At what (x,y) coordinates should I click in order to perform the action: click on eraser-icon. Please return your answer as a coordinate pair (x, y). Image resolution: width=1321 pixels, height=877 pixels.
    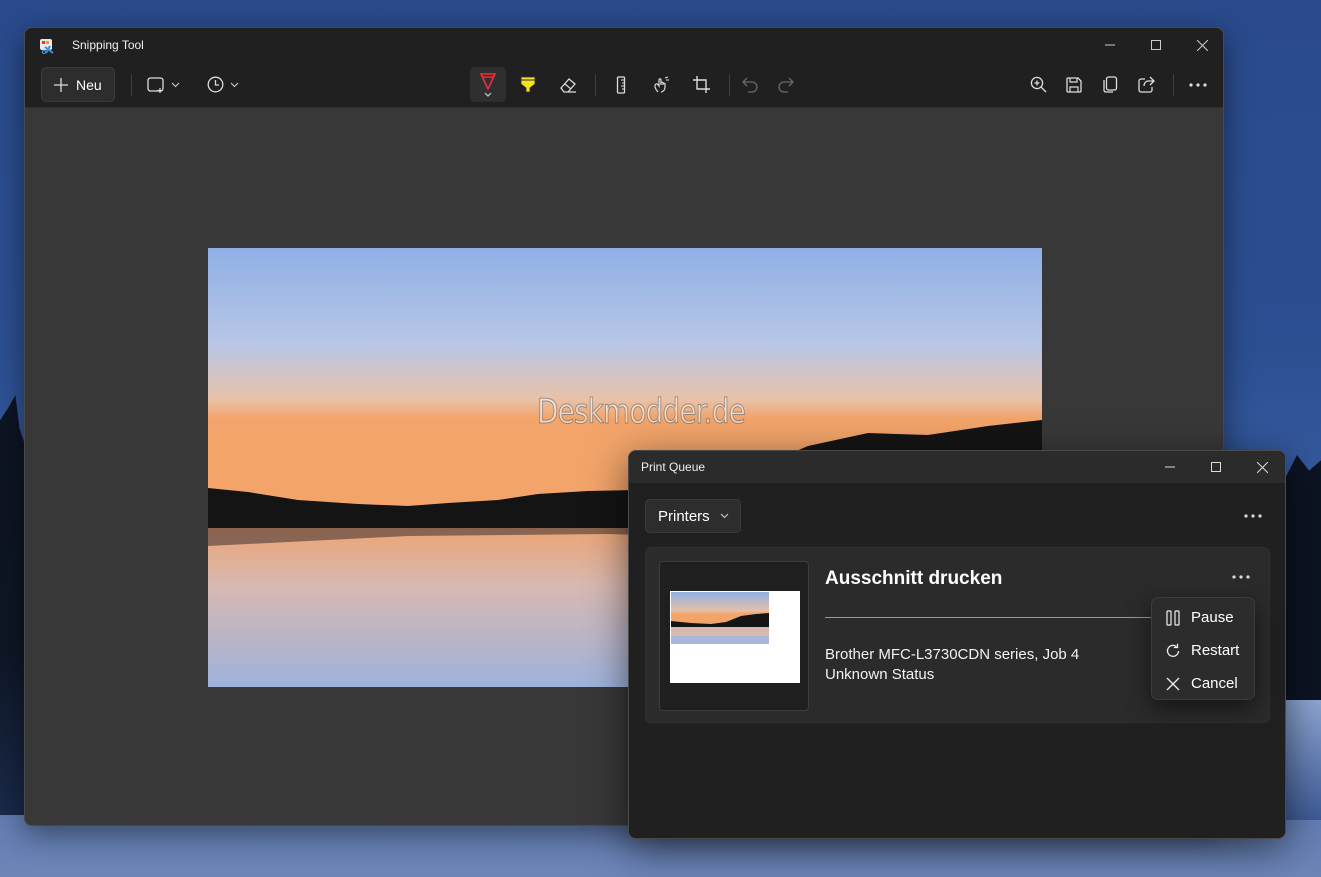
    Looking at the image, I should click on (568, 85).